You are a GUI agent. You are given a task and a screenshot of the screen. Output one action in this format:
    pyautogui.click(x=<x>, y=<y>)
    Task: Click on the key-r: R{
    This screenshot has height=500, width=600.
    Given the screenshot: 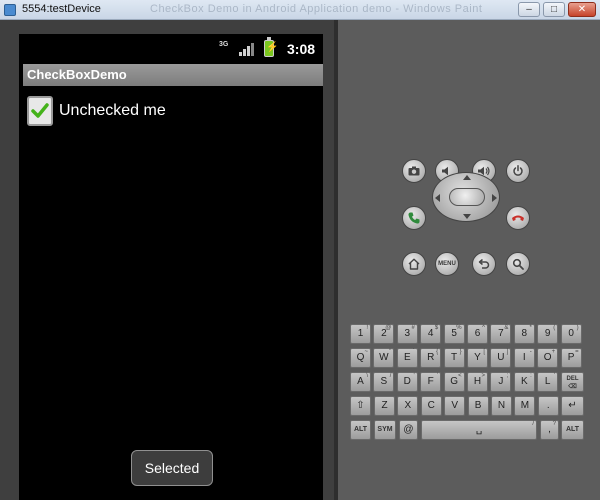 What is the action you would take?
    pyautogui.click(x=431, y=358)
    